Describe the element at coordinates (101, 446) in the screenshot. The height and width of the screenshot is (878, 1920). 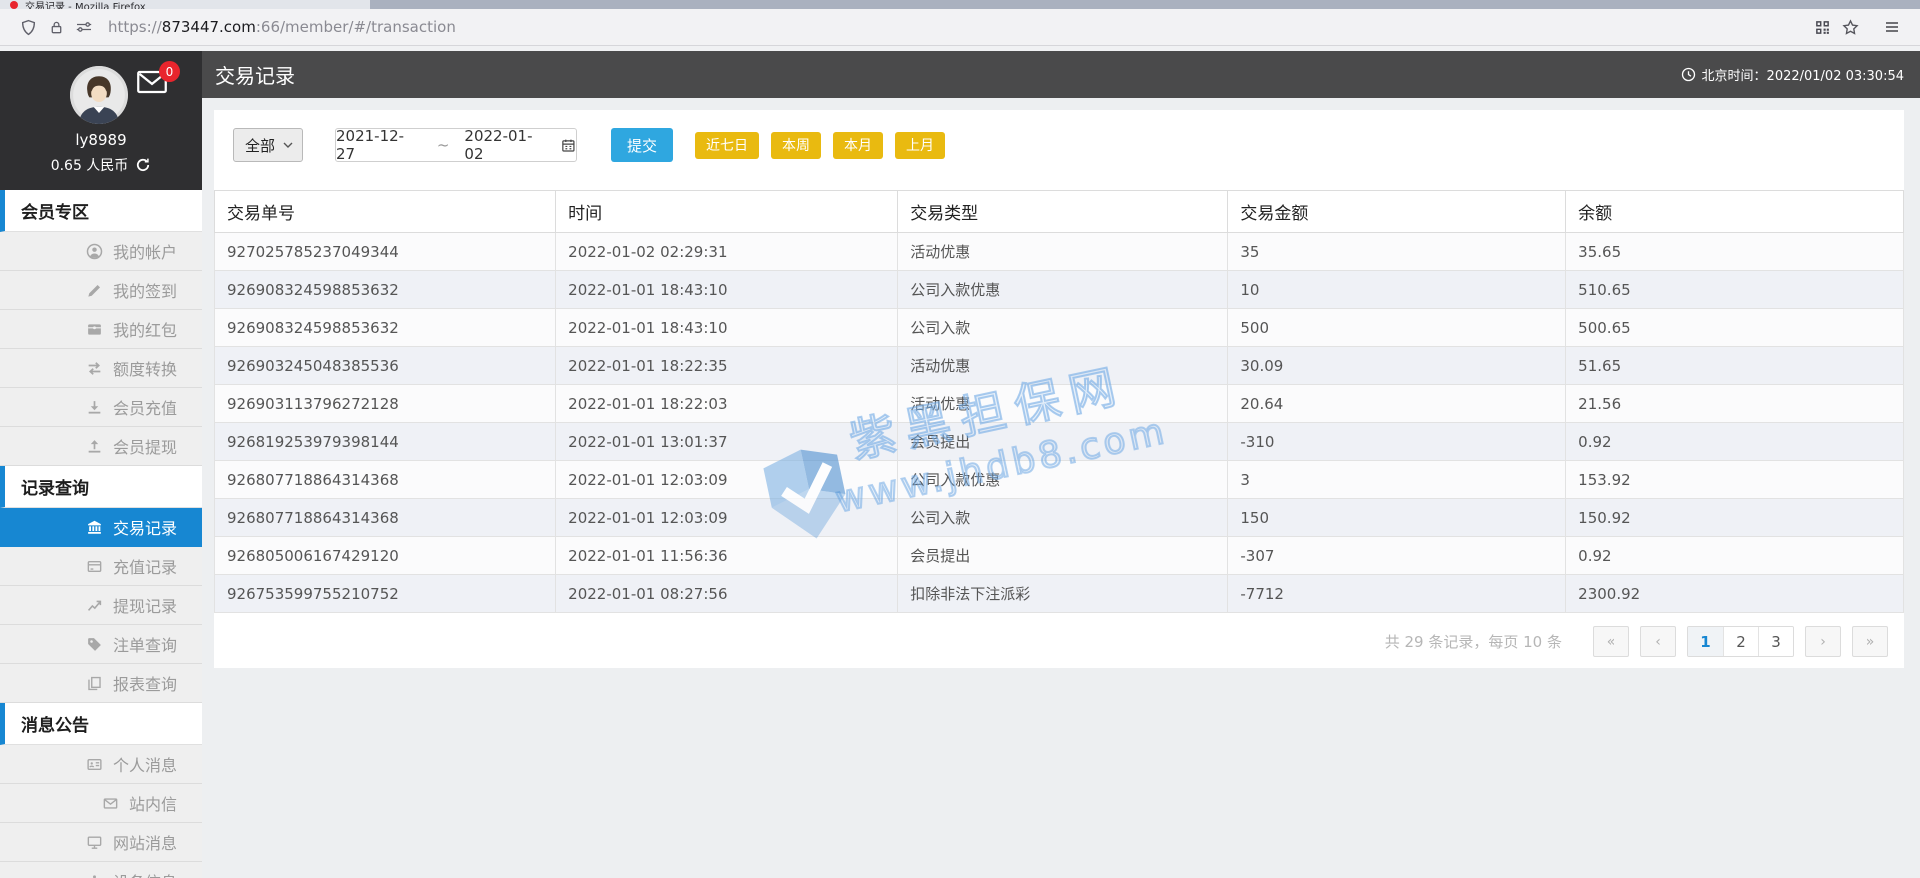
I see `sidebar-item-withdraw: 会员提现` at that location.